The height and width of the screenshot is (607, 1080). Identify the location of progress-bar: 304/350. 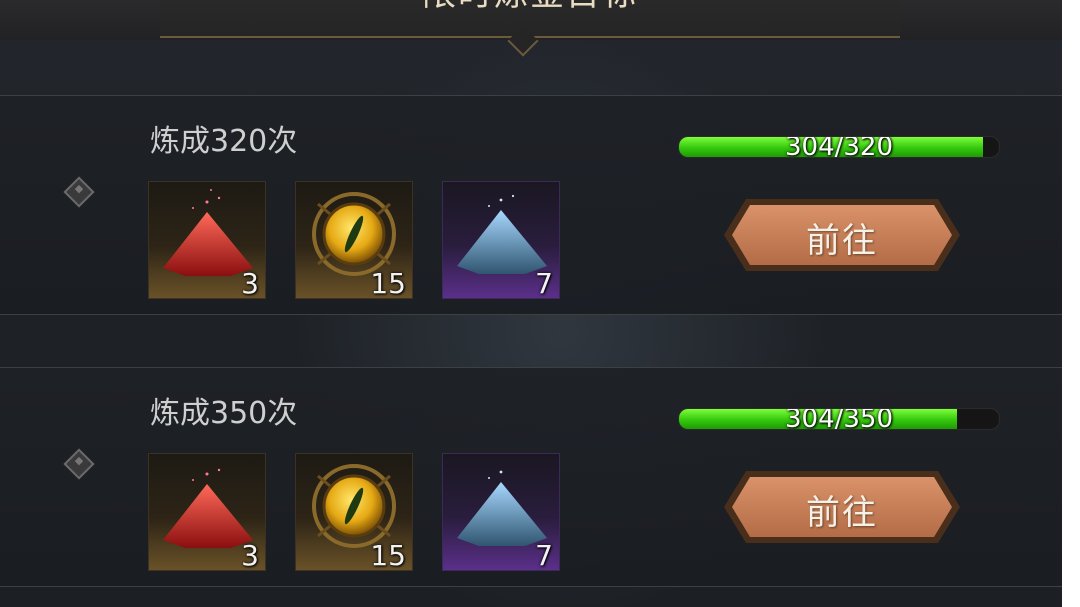
(839, 419).